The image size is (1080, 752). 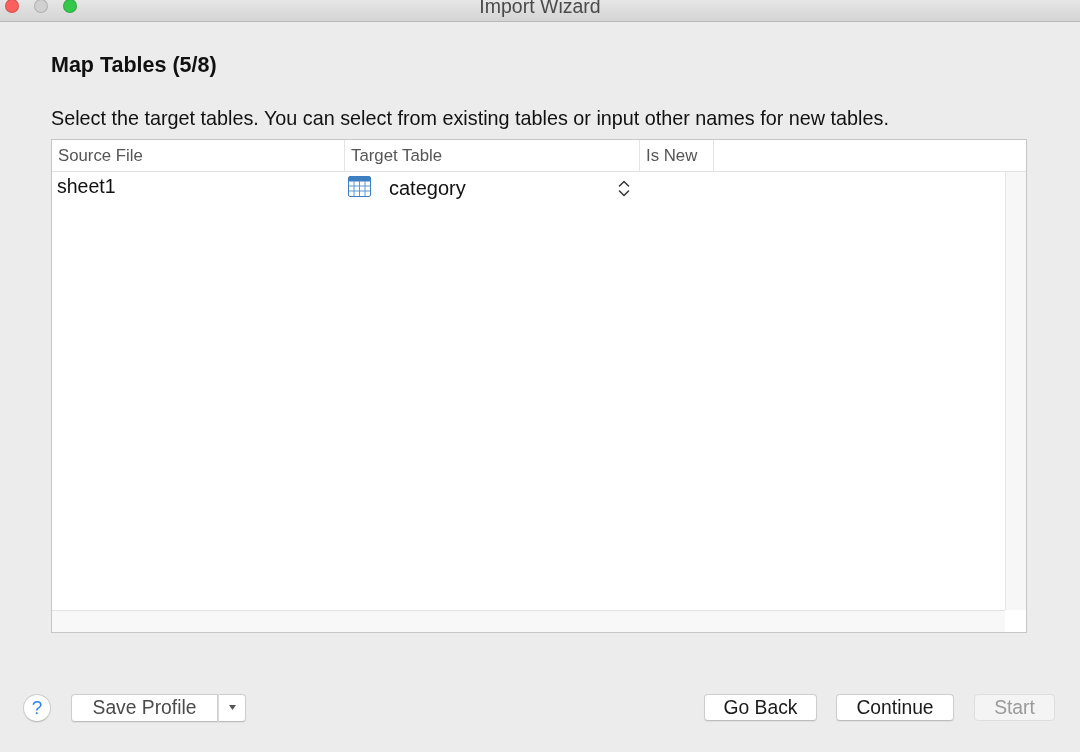 What do you see at coordinates (493, 186) in the screenshot?
I see `target-table-select: category` at bounding box center [493, 186].